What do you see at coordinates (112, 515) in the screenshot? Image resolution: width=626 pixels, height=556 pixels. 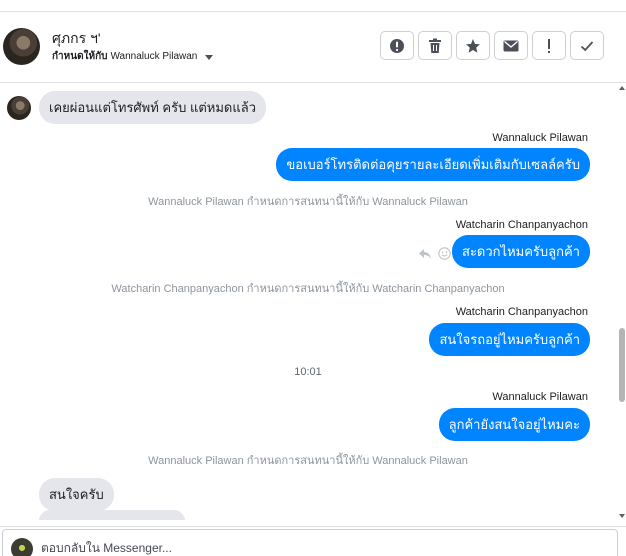 I see `incoming-message-partial` at bounding box center [112, 515].